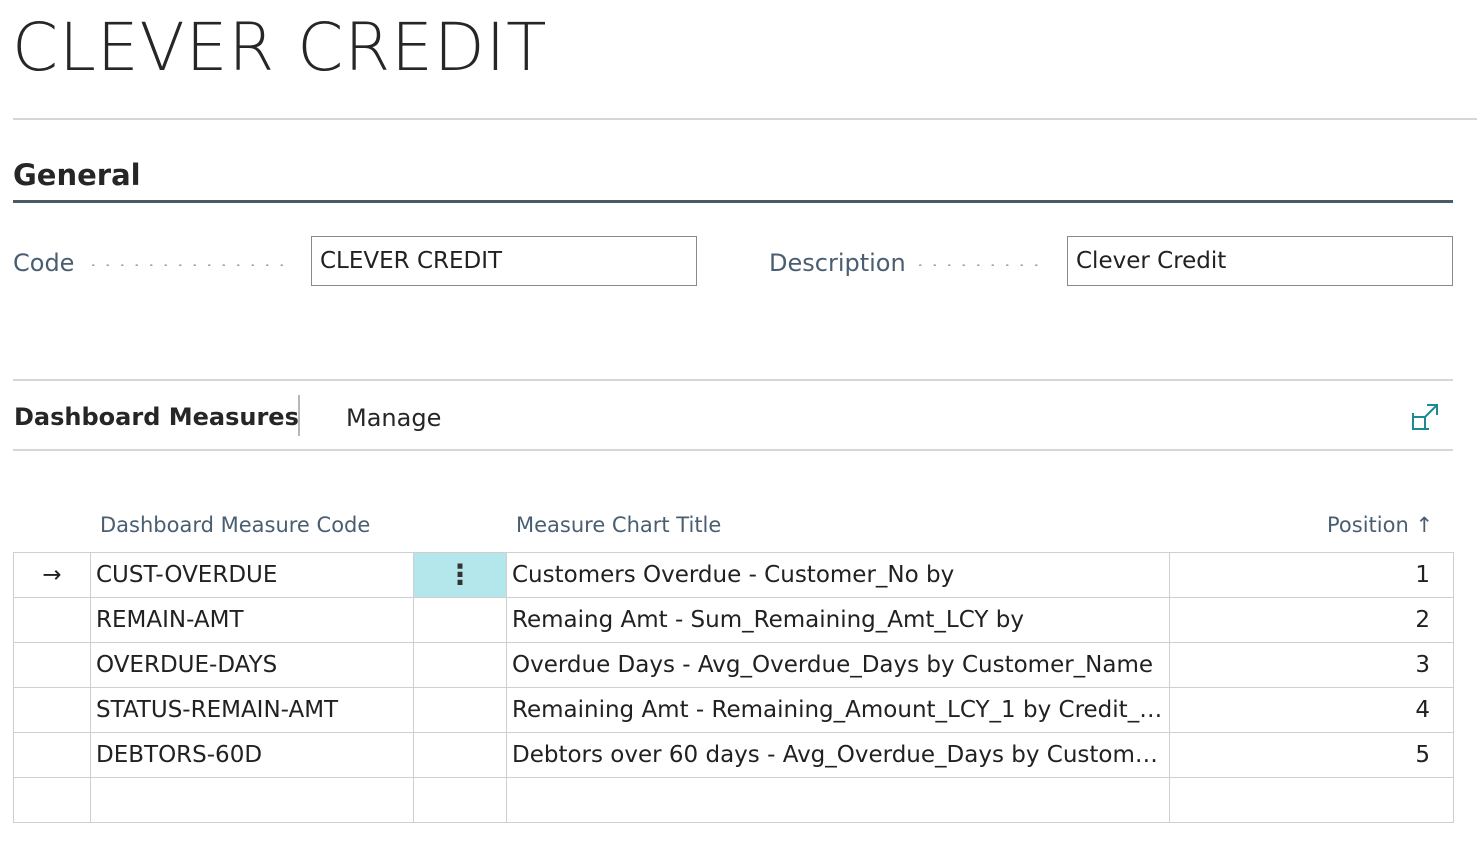 The height and width of the screenshot is (867, 1477). I want to click on code-field, so click(504, 261).